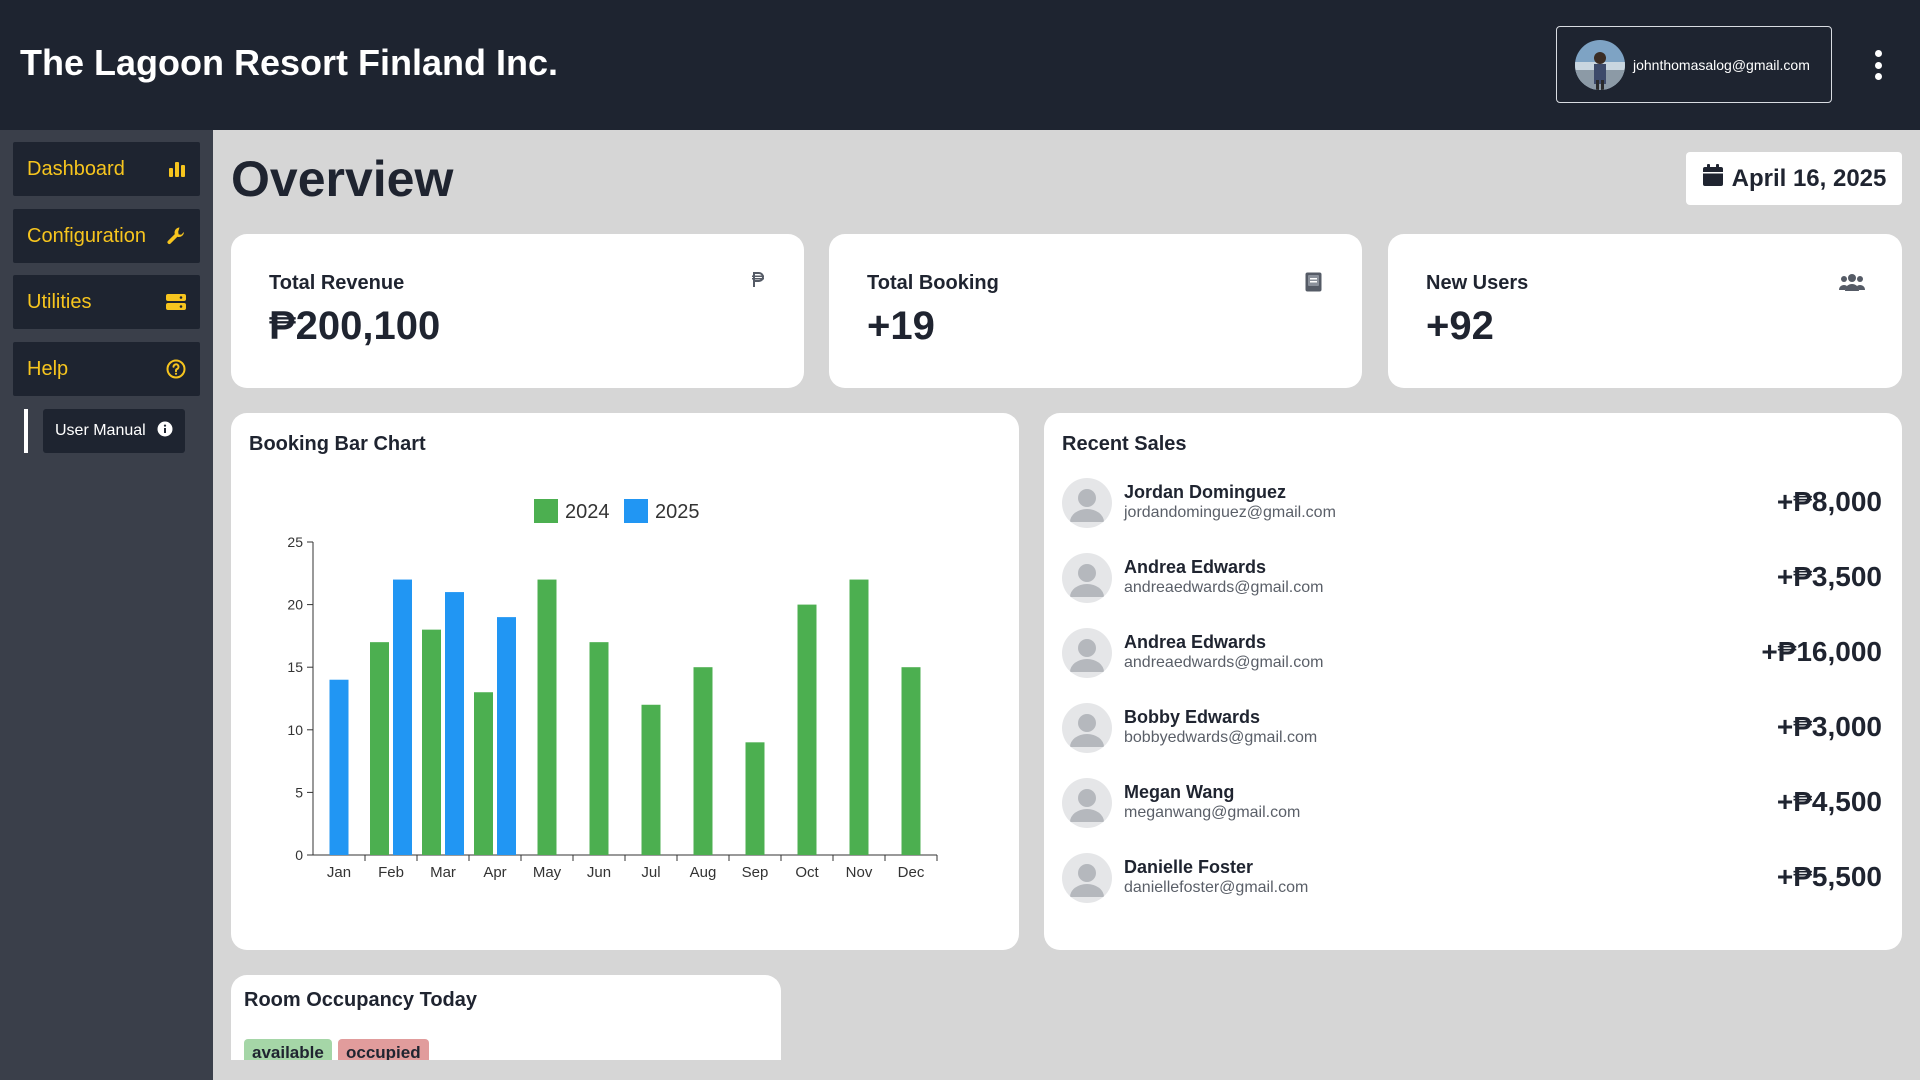  I want to click on panel-title: Room Occupancy Today, so click(361, 1000).